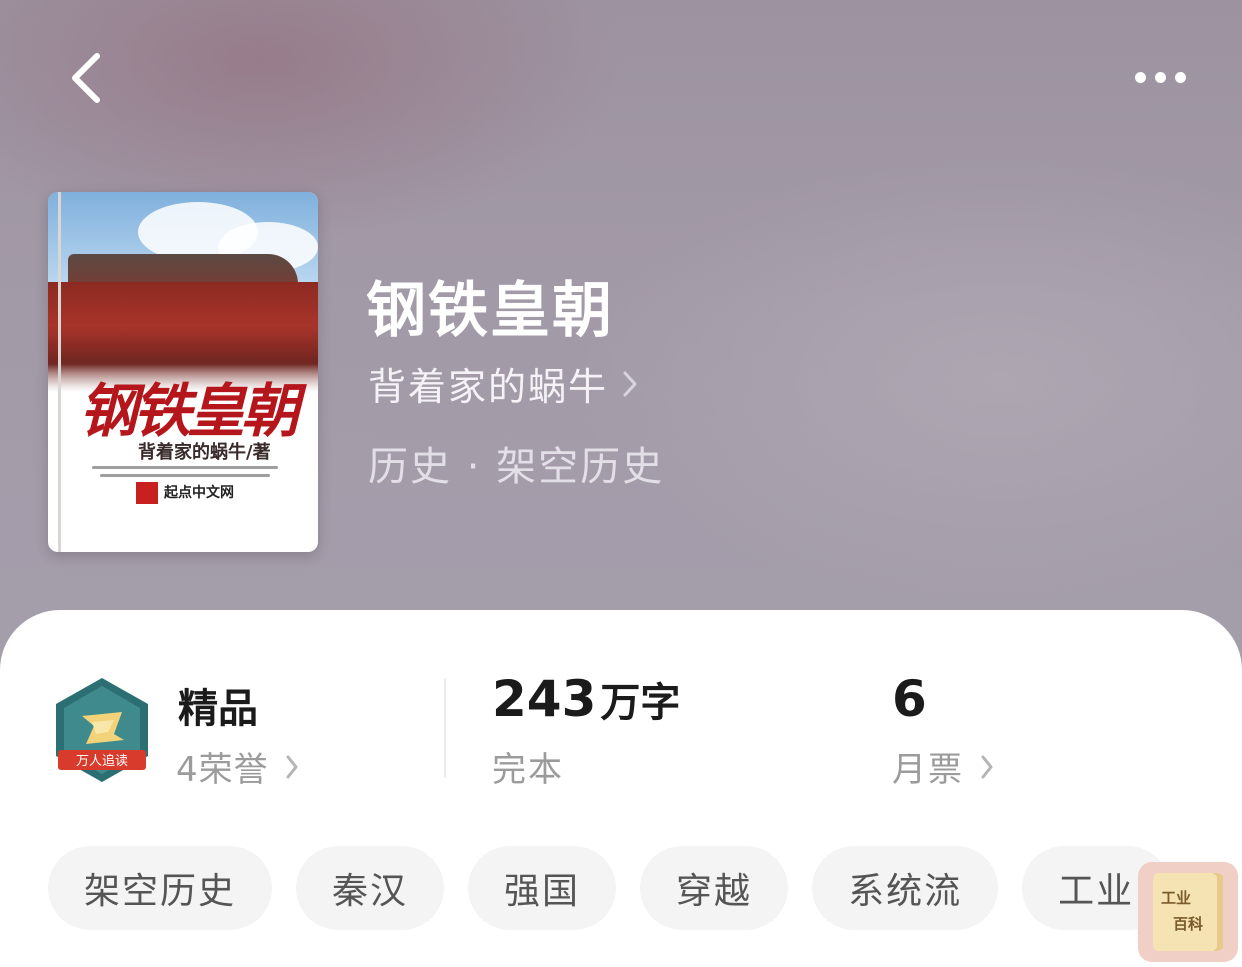 This screenshot has height=967, width=1242. I want to click on monthly-tickets-link: 月票, so click(943, 766).